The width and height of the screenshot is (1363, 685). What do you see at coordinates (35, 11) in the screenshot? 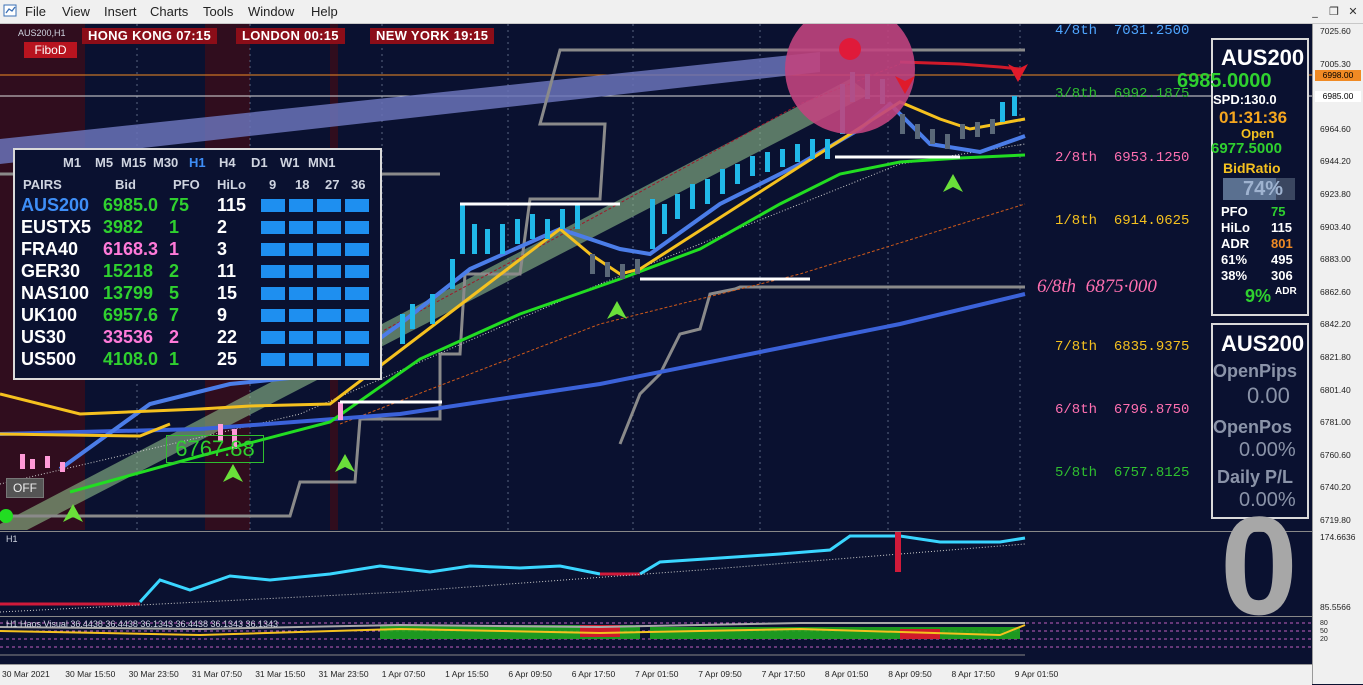
I see `menu-file: File` at bounding box center [35, 11].